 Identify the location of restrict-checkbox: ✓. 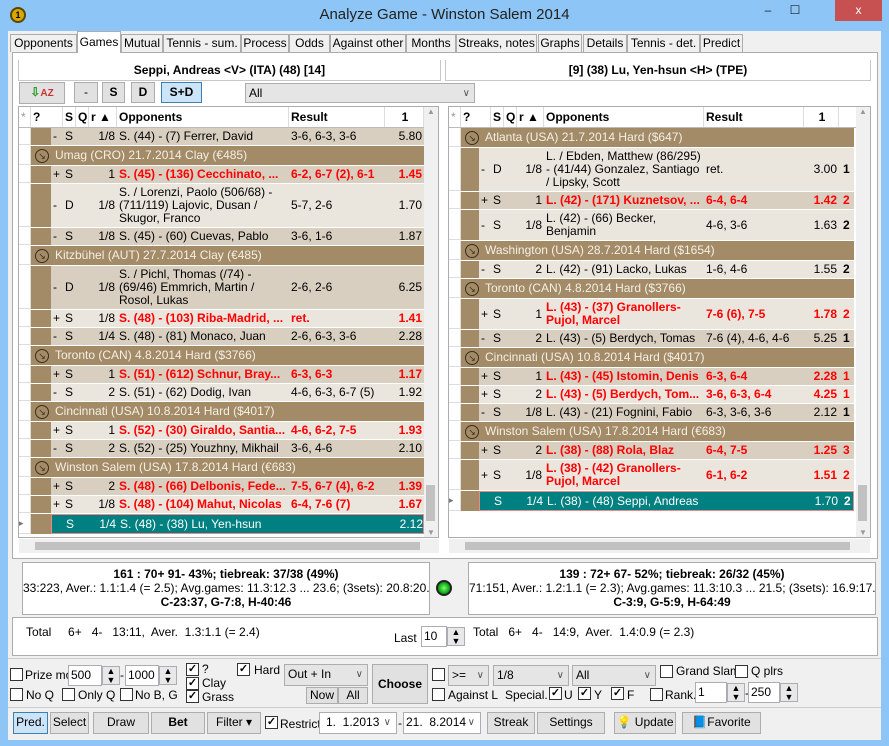
(271, 722).